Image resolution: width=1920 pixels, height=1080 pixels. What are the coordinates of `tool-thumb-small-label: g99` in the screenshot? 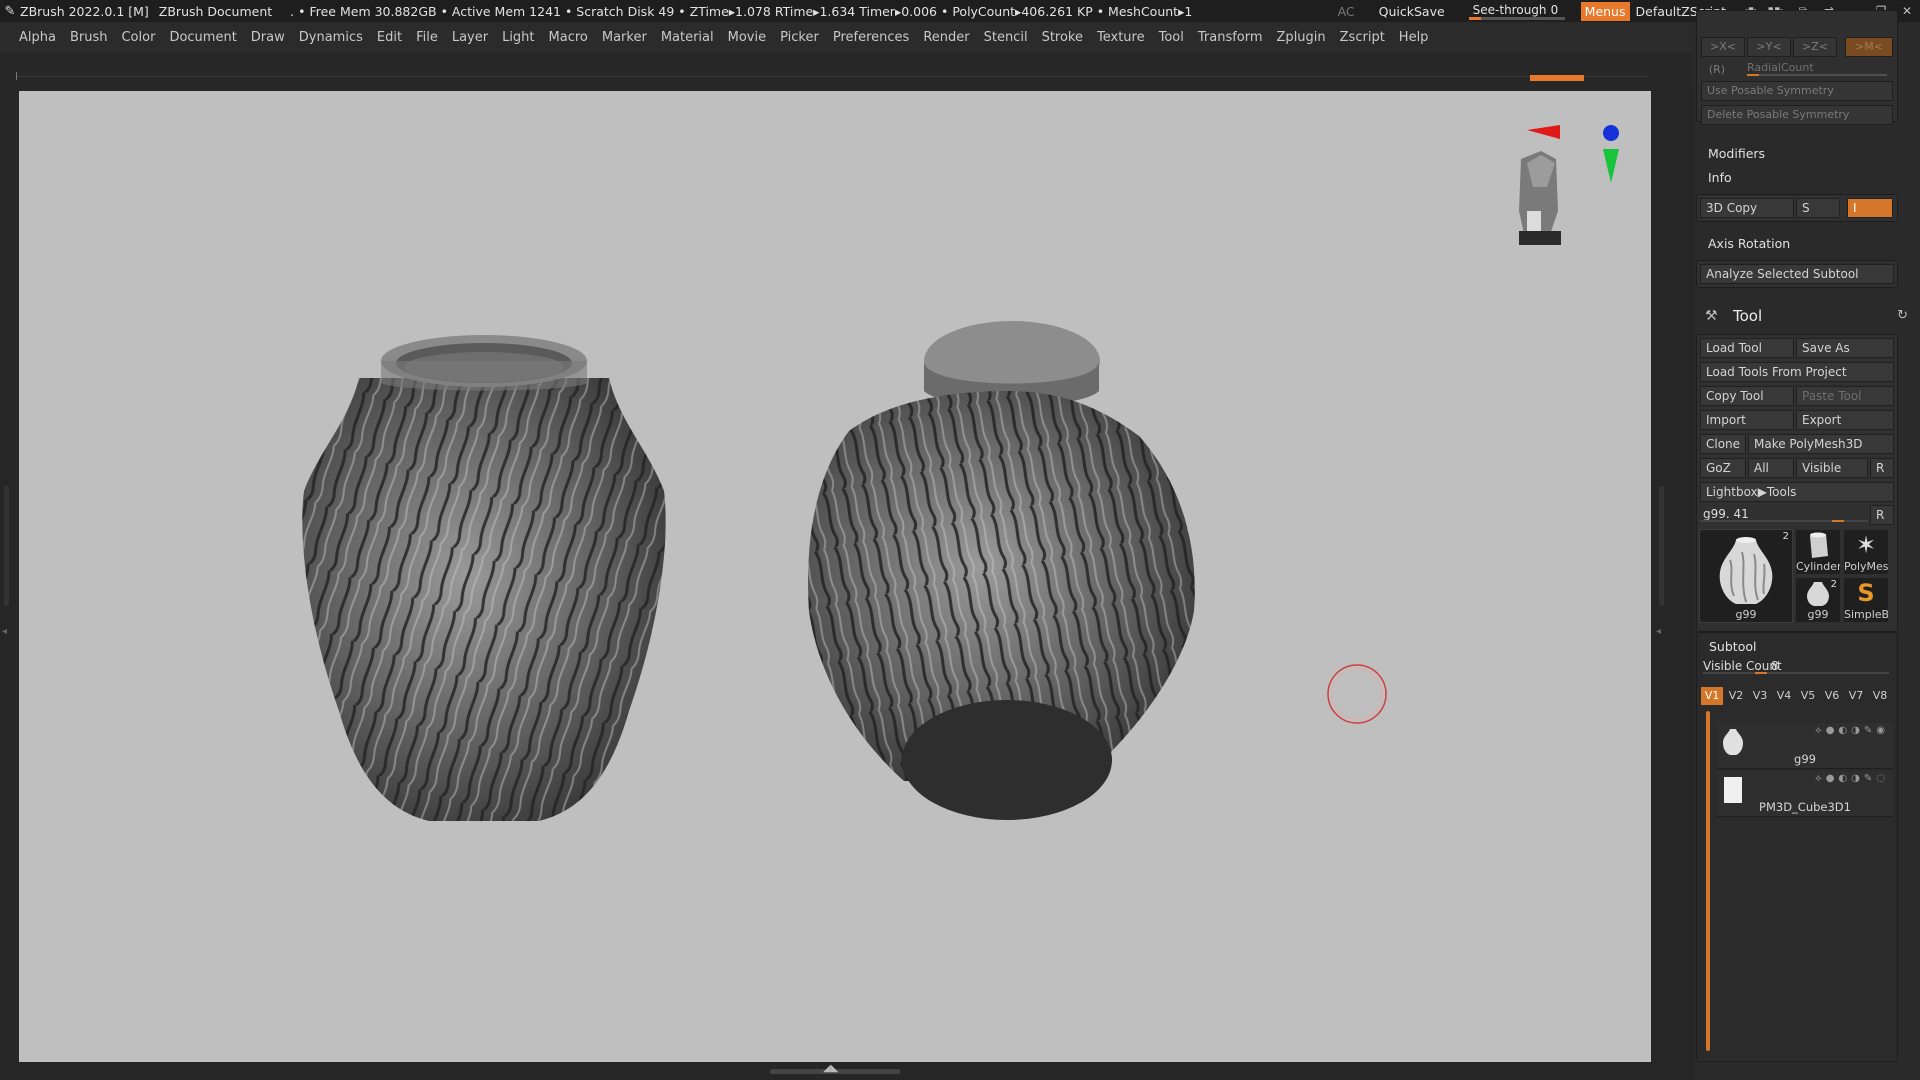 It's located at (1818, 614).